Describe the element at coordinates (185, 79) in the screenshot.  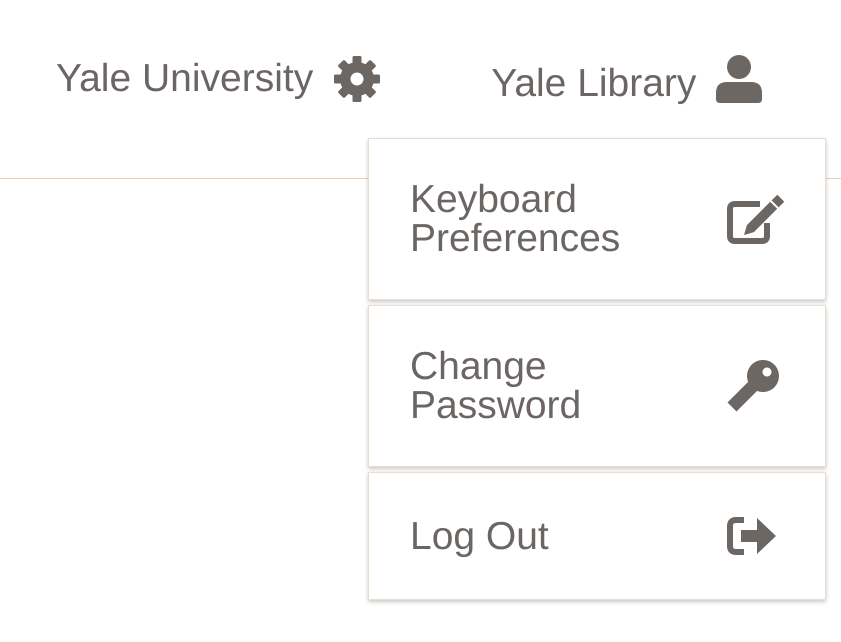
I see `institution-name: Yale University` at that location.